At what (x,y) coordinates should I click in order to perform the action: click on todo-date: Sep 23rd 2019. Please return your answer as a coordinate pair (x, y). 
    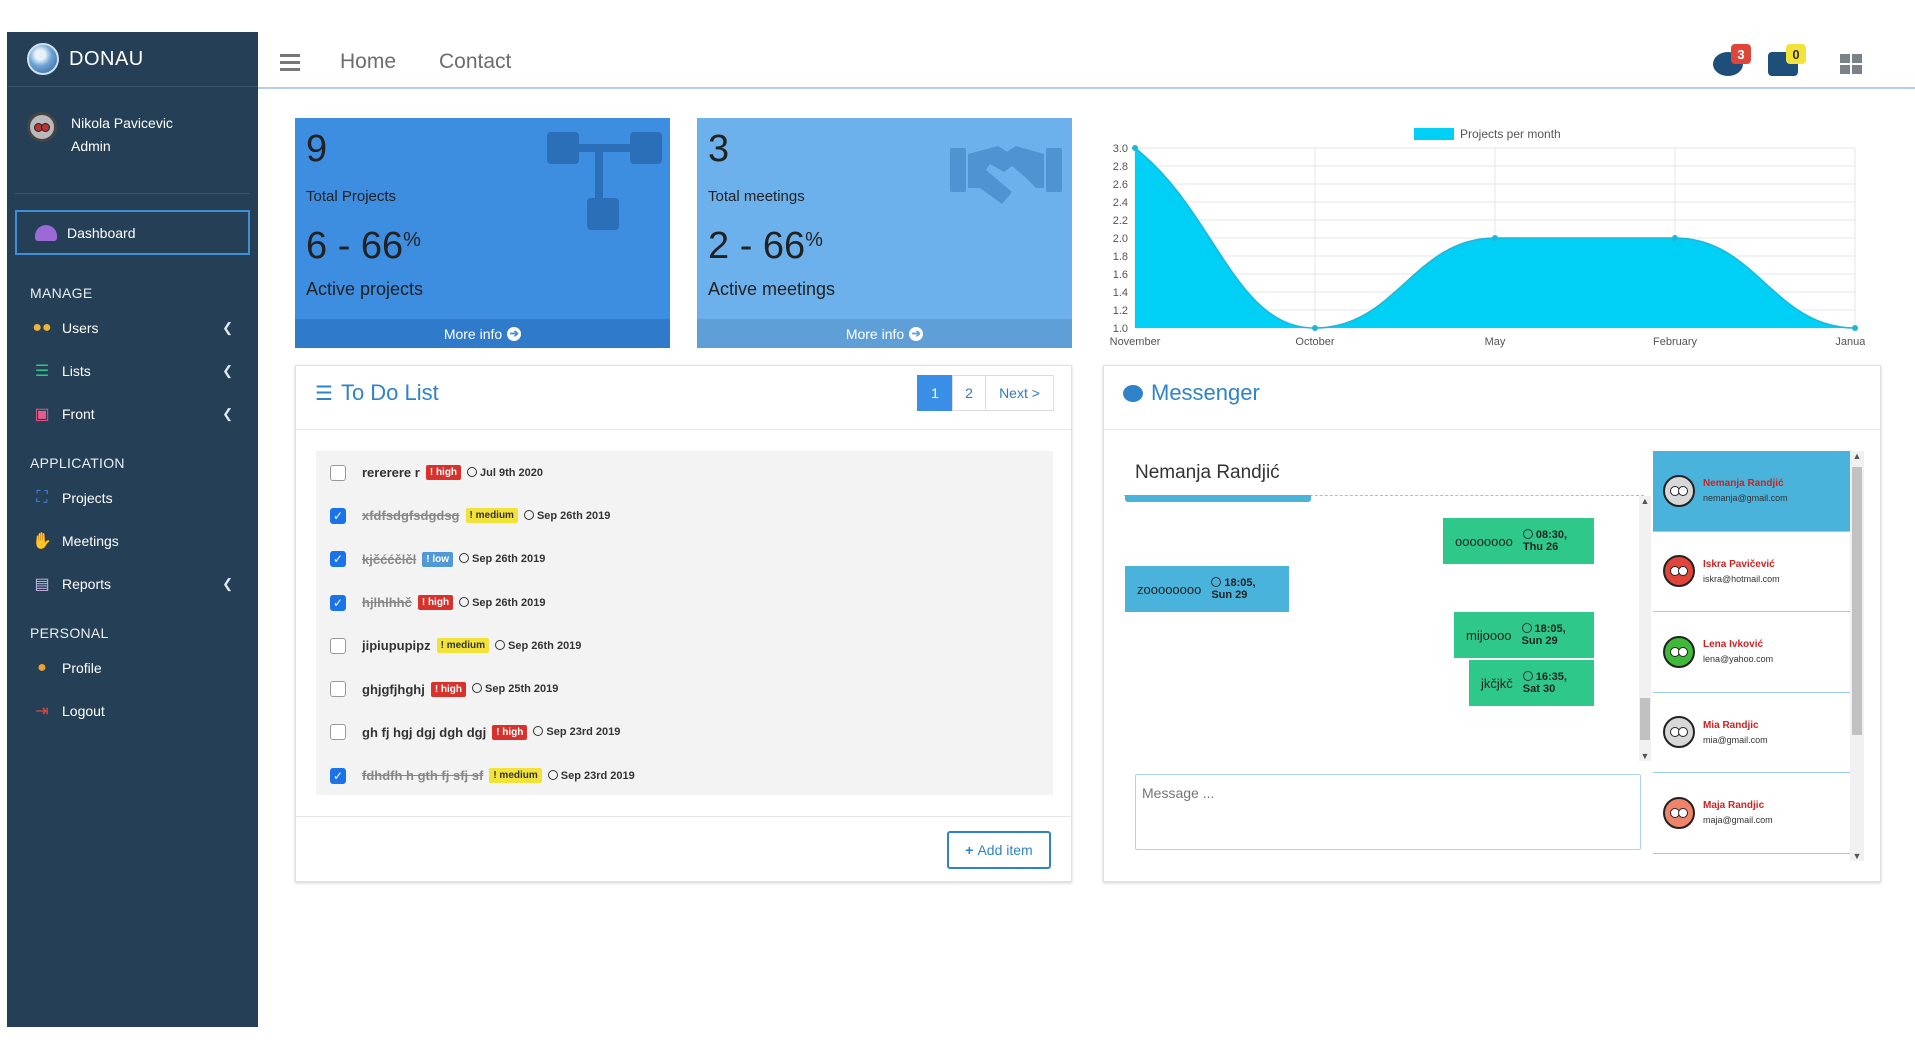
    Looking at the image, I should click on (591, 775).